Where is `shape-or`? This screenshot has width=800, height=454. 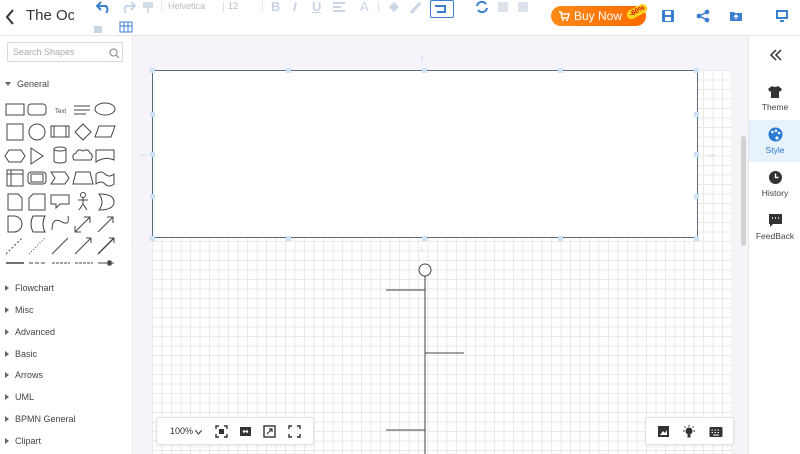 shape-or is located at coordinates (106, 202).